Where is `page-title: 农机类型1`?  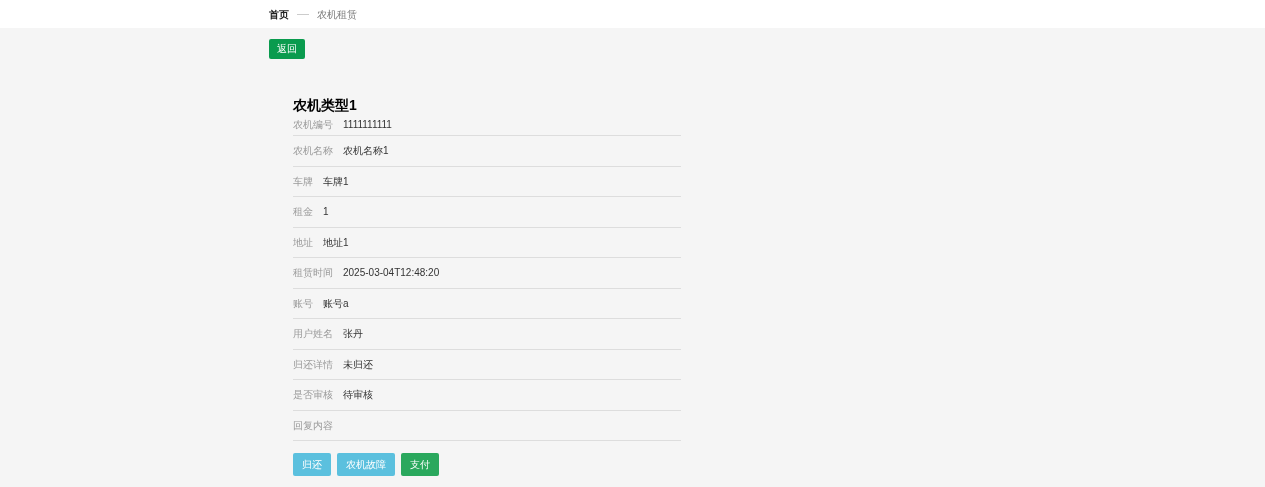 page-title: 农机类型1 is located at coordinates (325, 105).